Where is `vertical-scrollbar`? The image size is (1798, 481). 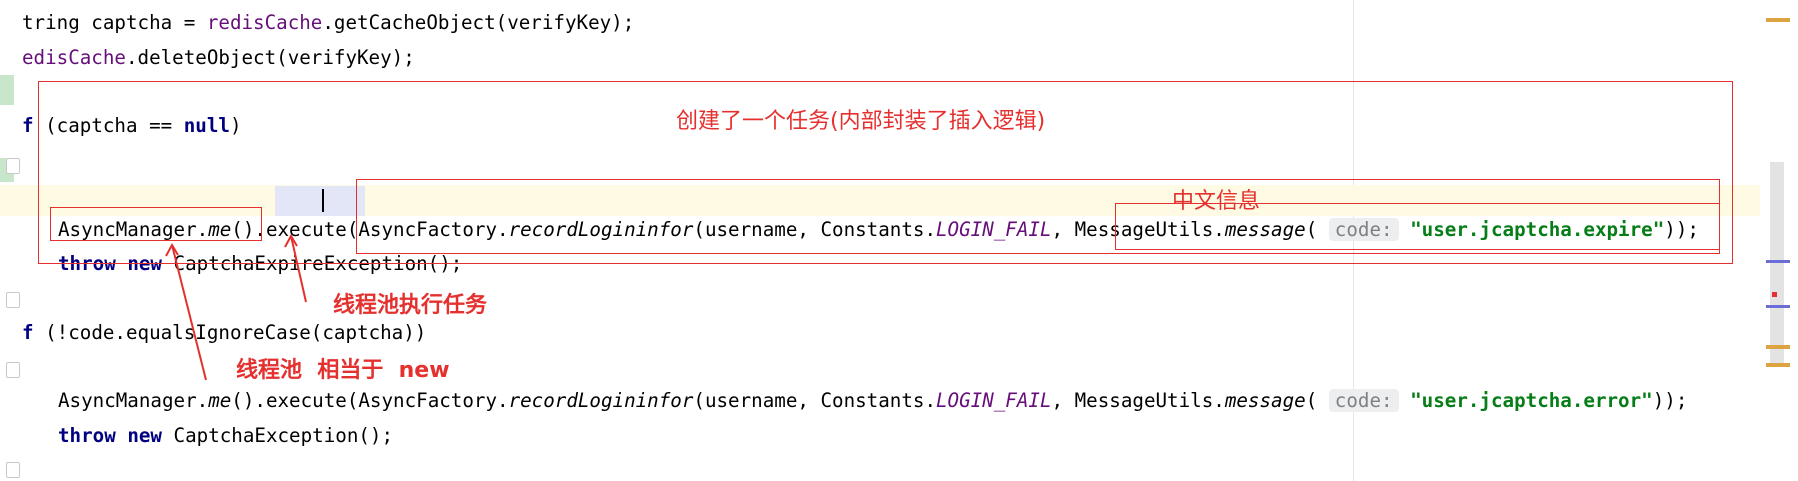 vertical-scrollbar is located at coordinates (1777, 264).